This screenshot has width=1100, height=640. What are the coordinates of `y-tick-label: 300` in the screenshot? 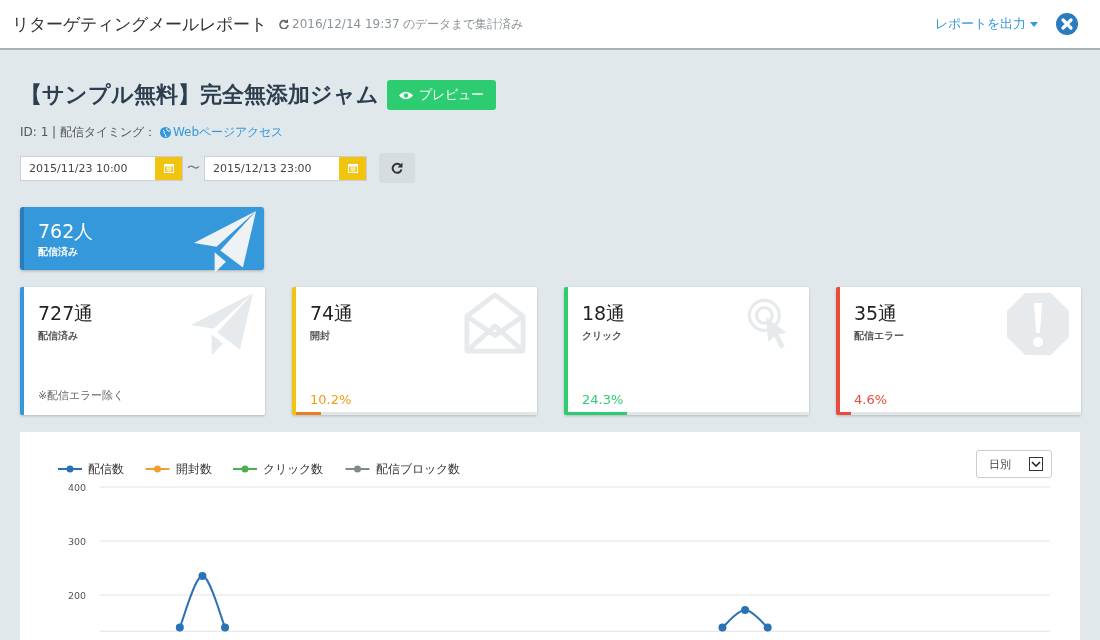 It's located at (77, 541).